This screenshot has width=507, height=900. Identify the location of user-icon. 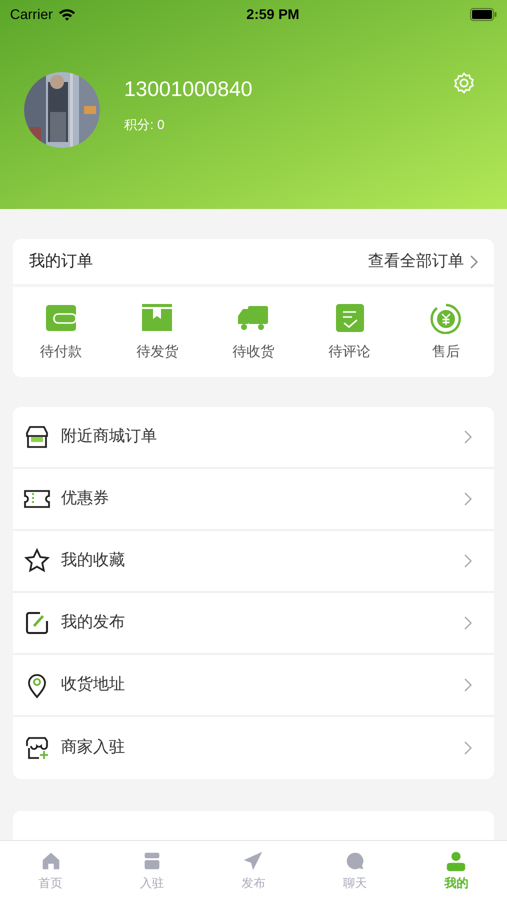
(456, 861).